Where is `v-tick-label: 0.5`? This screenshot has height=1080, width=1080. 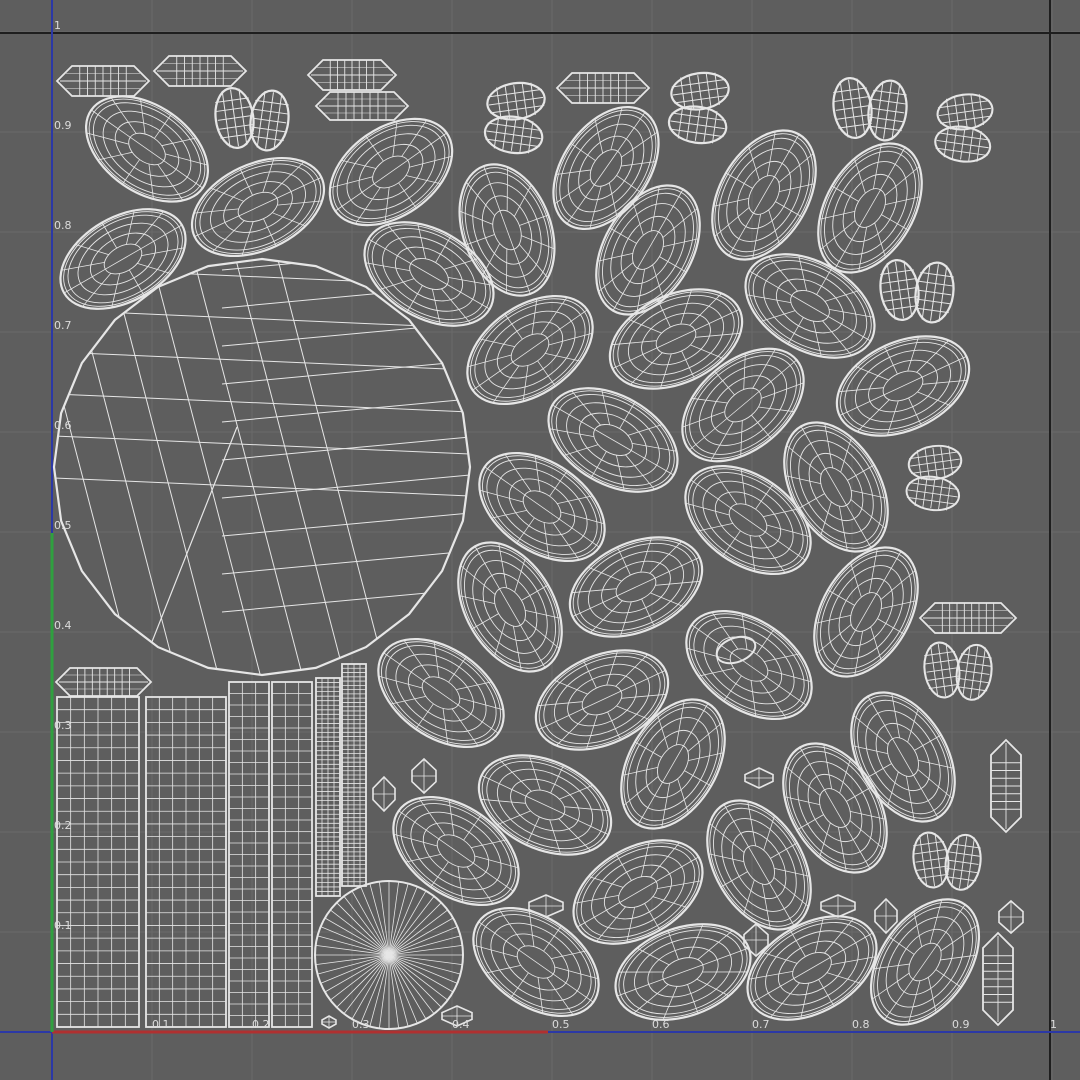 v-tick-label: 0.5 is located at coordinates (63, 525).